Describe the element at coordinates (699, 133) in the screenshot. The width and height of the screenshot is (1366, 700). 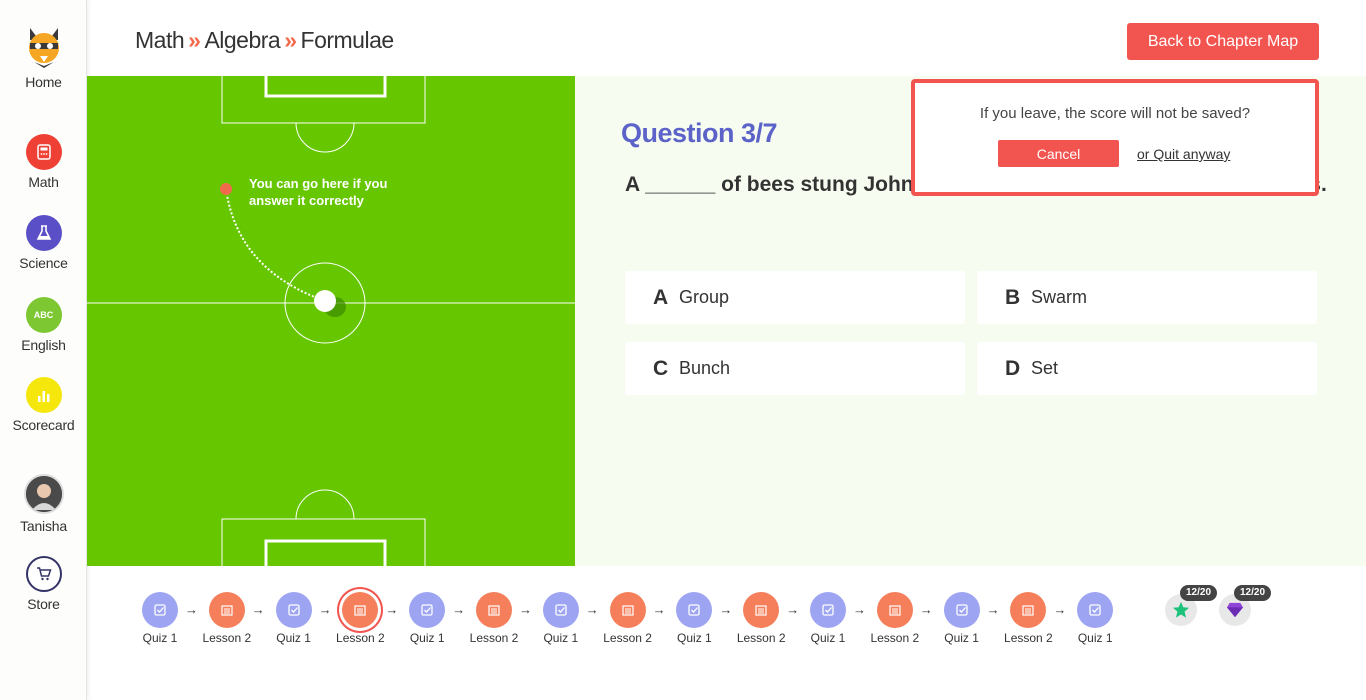
I see `question-title: Question 3/7` at that location.